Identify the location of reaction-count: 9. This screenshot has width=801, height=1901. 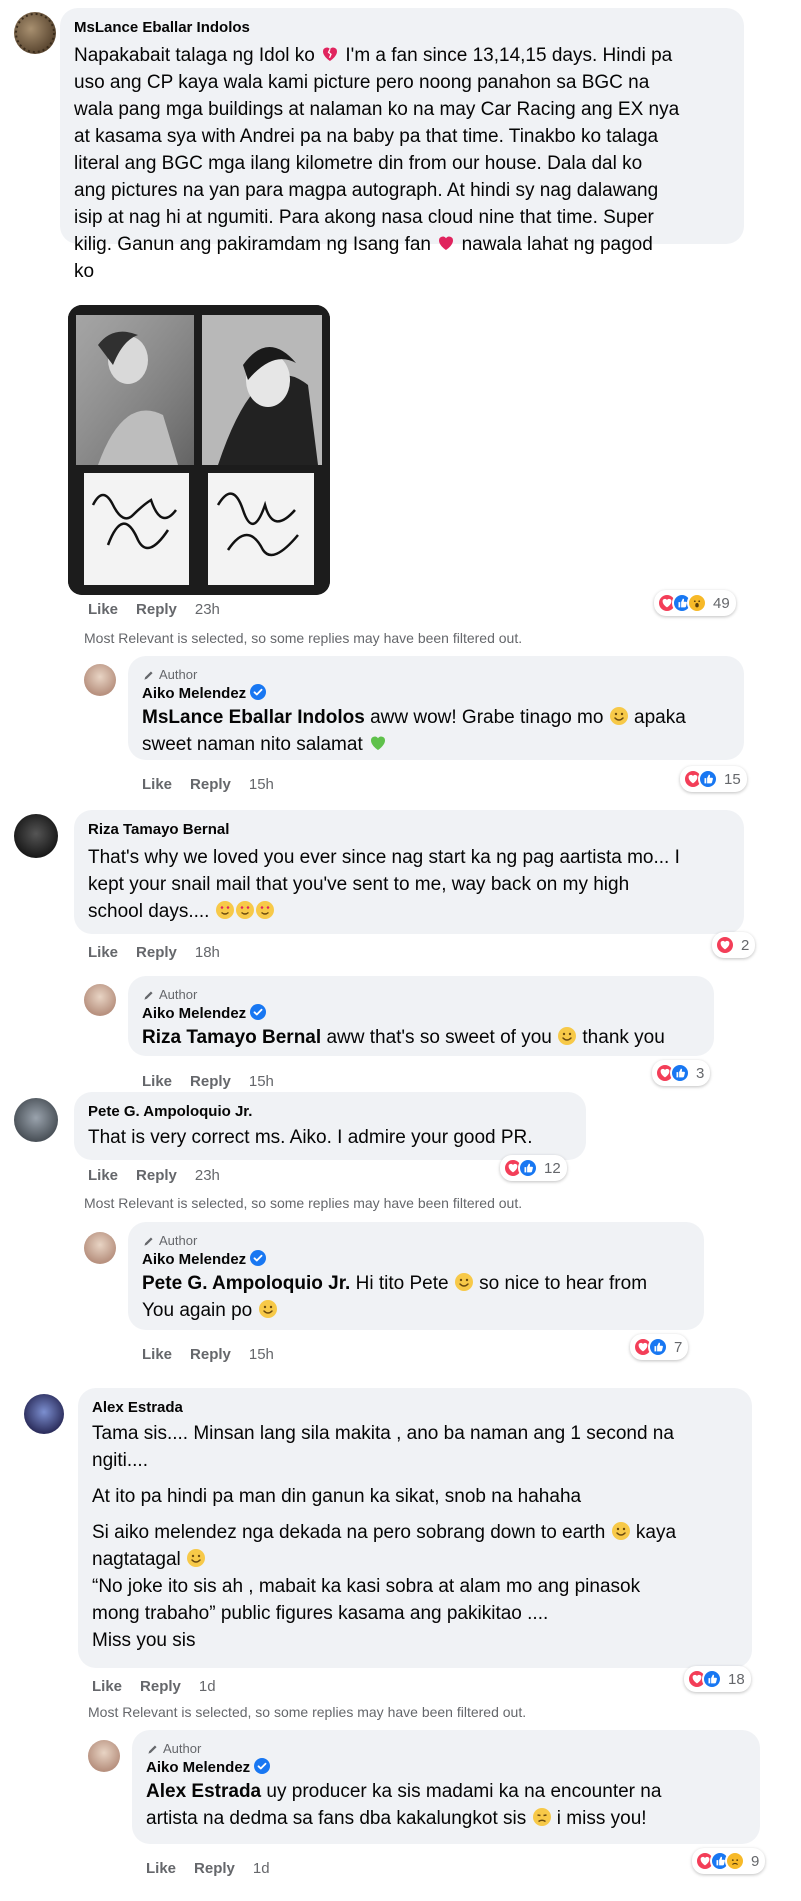
(755, 1861).